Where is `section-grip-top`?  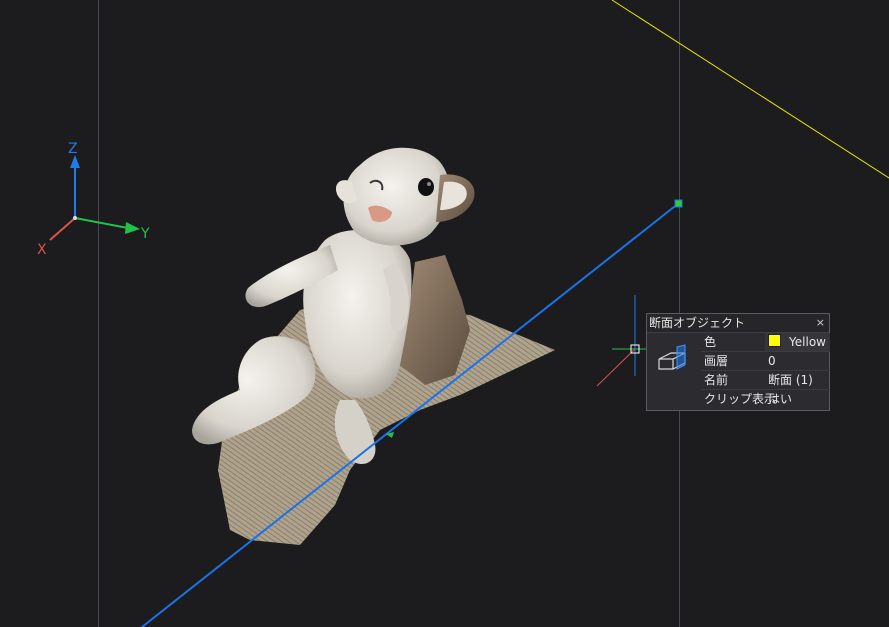
section-grip-top is located at coordinates (678, 203).